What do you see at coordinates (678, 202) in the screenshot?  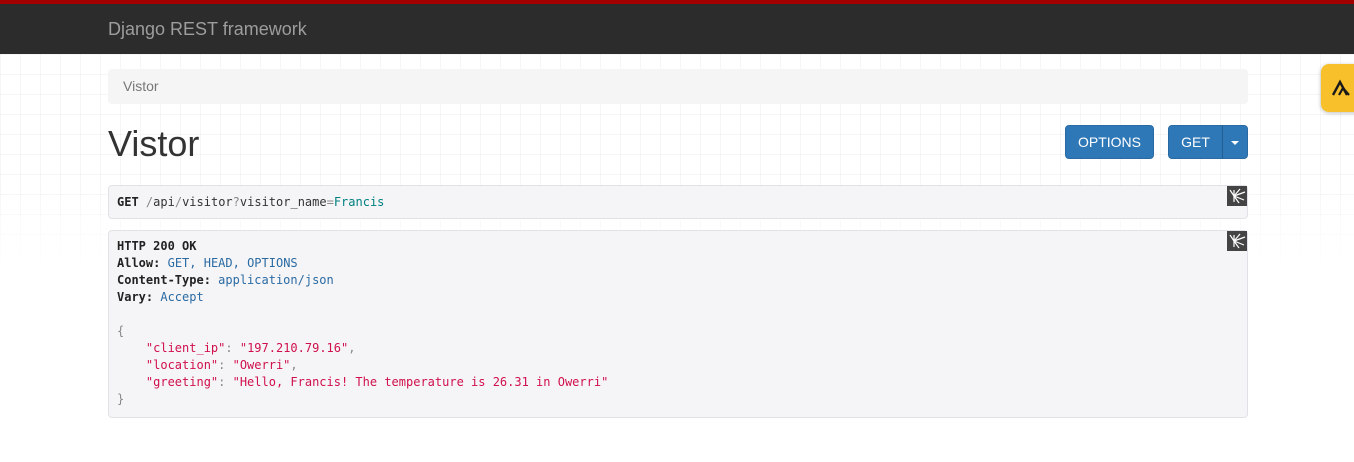 I see `request-info: GET /api/visitor?visitor_name=Francis` at bounding box center [678, 202].